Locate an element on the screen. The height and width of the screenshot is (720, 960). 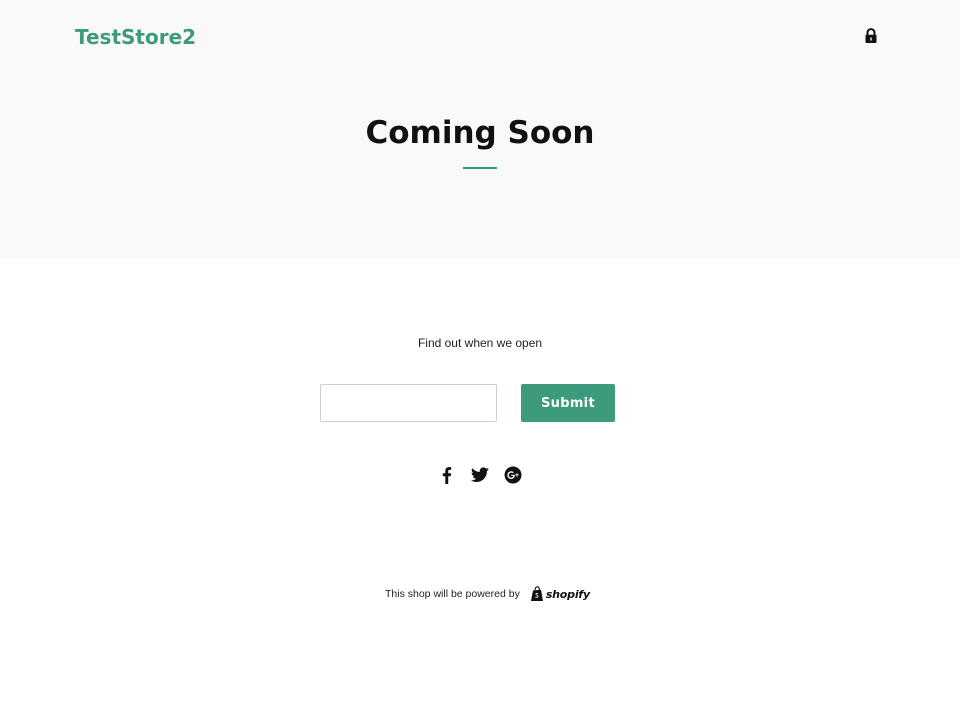
facebook-icon is located at coordinates (447, 475).